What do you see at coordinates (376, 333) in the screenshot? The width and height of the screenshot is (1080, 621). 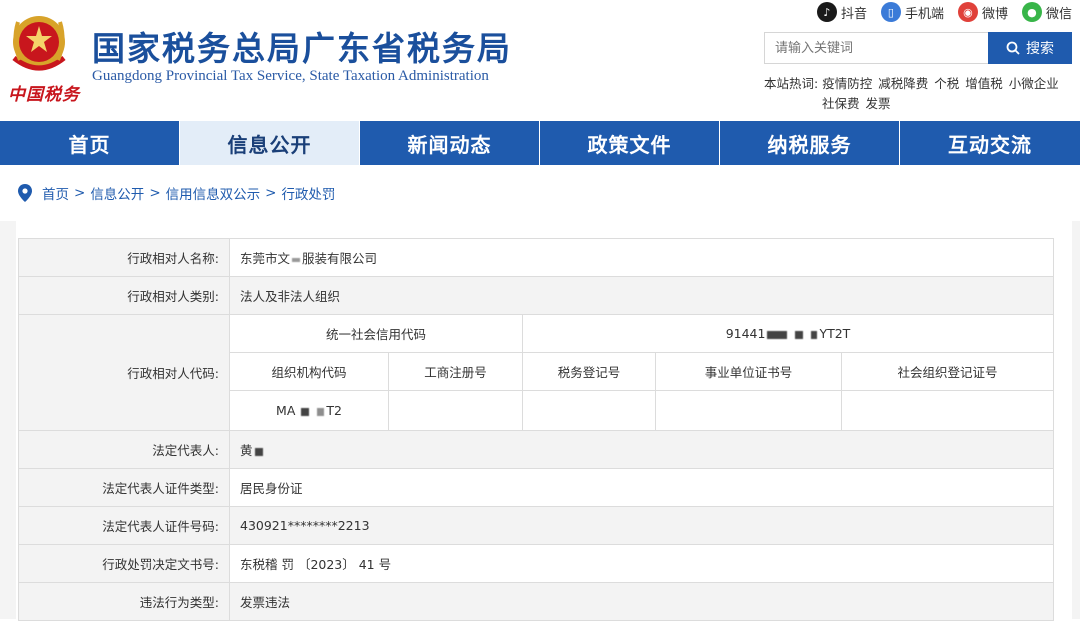 I see `uscc-label: 统一社会信用代码` at bounding box center [376, 333].